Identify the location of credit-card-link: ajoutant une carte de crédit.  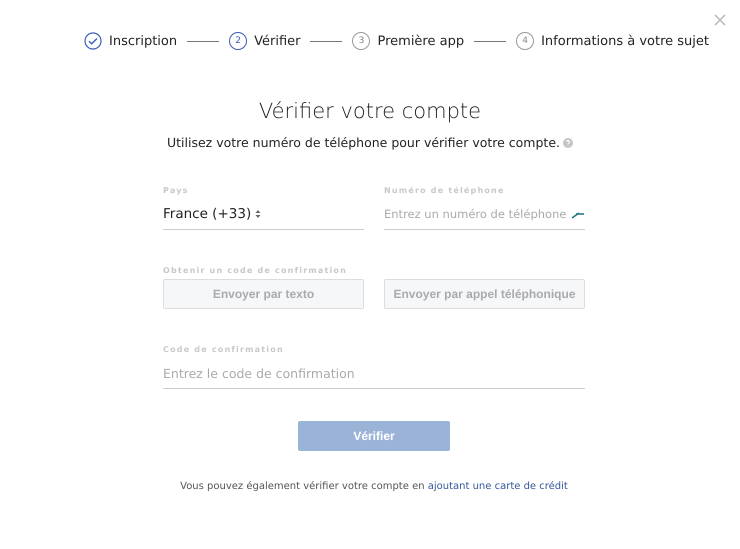
(498, 486).